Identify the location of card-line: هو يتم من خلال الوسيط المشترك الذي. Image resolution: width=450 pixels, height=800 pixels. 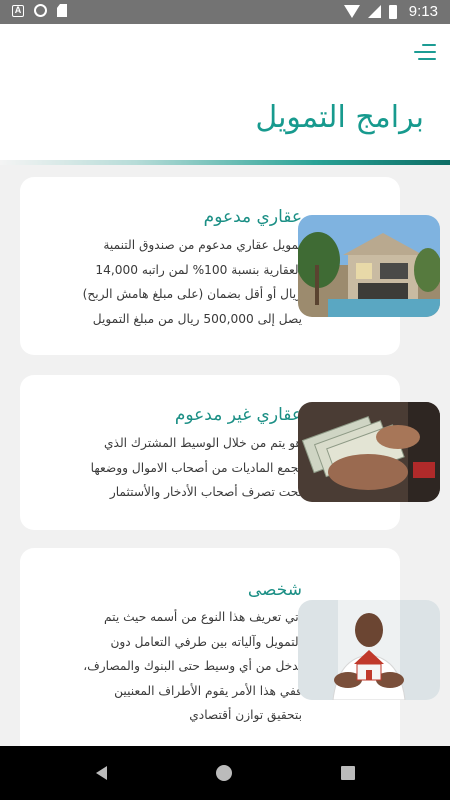
(203, 443).